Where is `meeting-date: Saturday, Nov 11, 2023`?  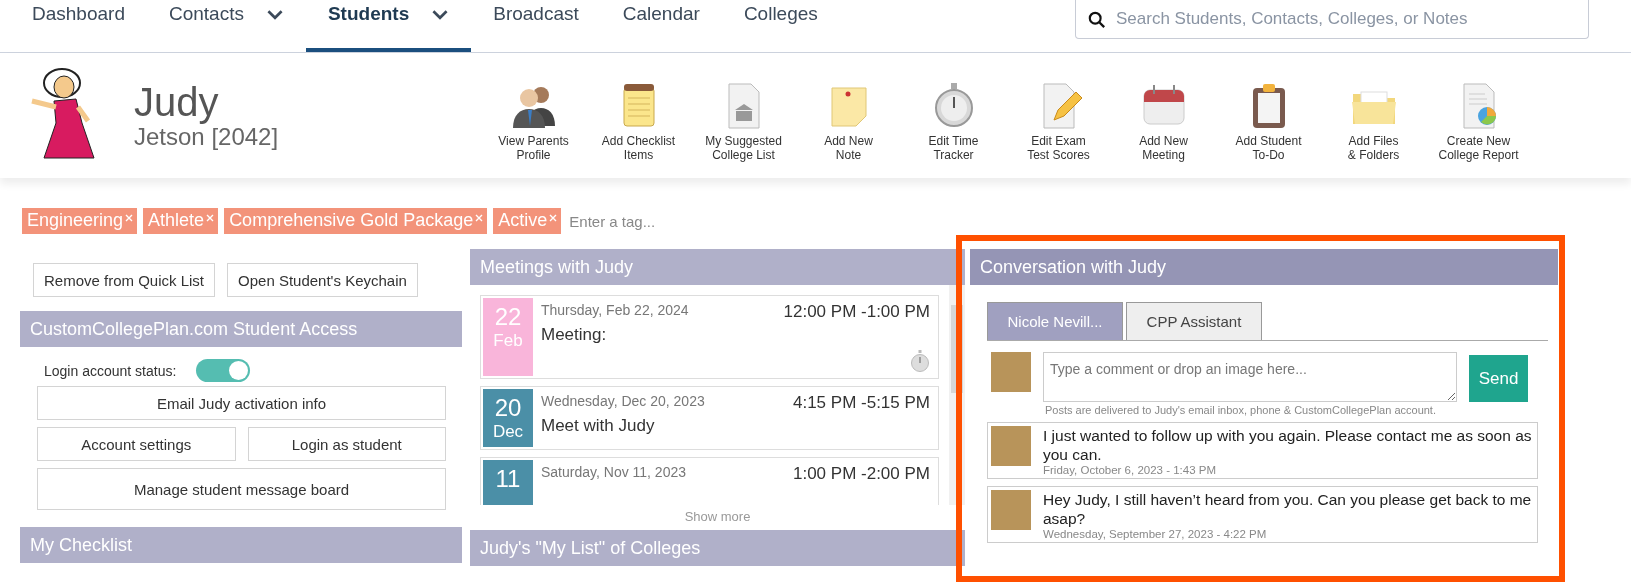
meeting-date: Saturday, Nov 11, 2023 is located at coordinates (614, 473).